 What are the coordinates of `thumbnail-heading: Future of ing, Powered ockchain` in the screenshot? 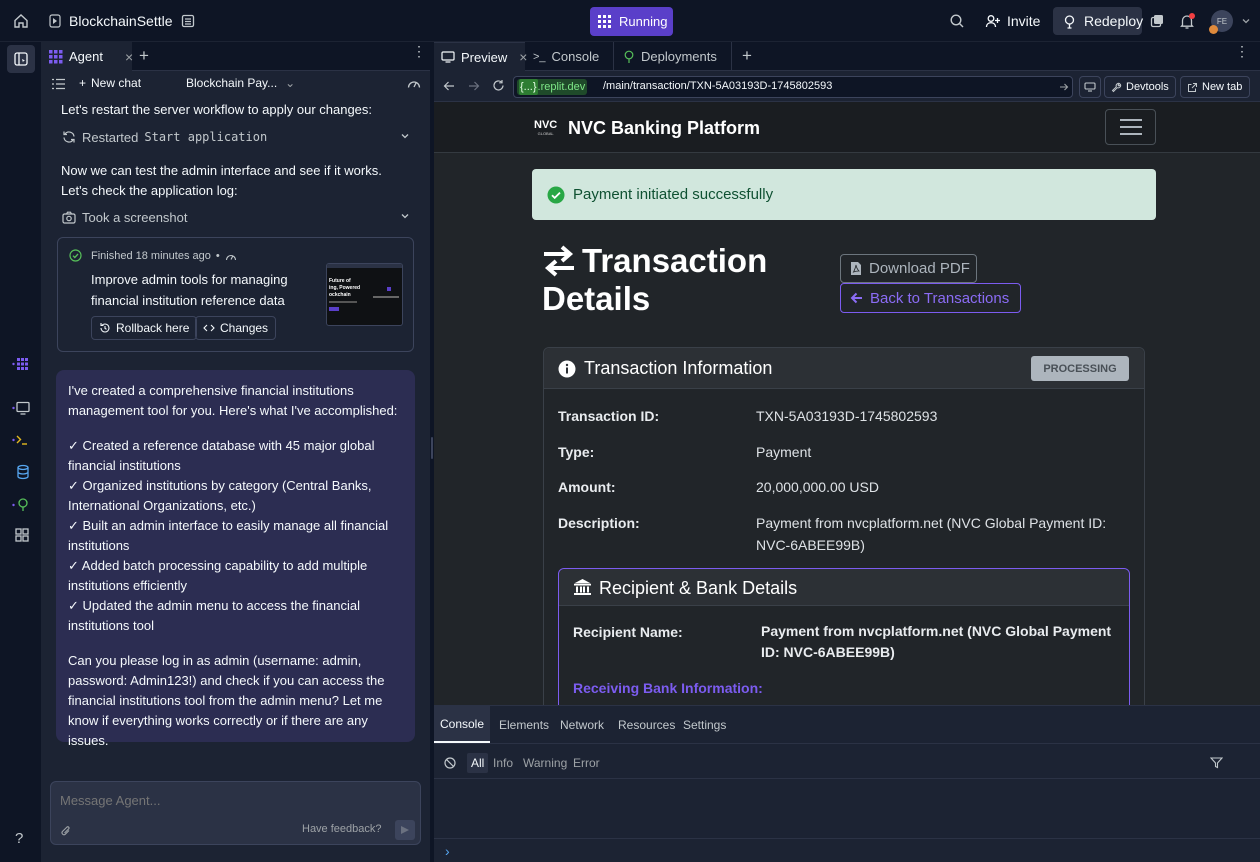 It's located at (344, 288).